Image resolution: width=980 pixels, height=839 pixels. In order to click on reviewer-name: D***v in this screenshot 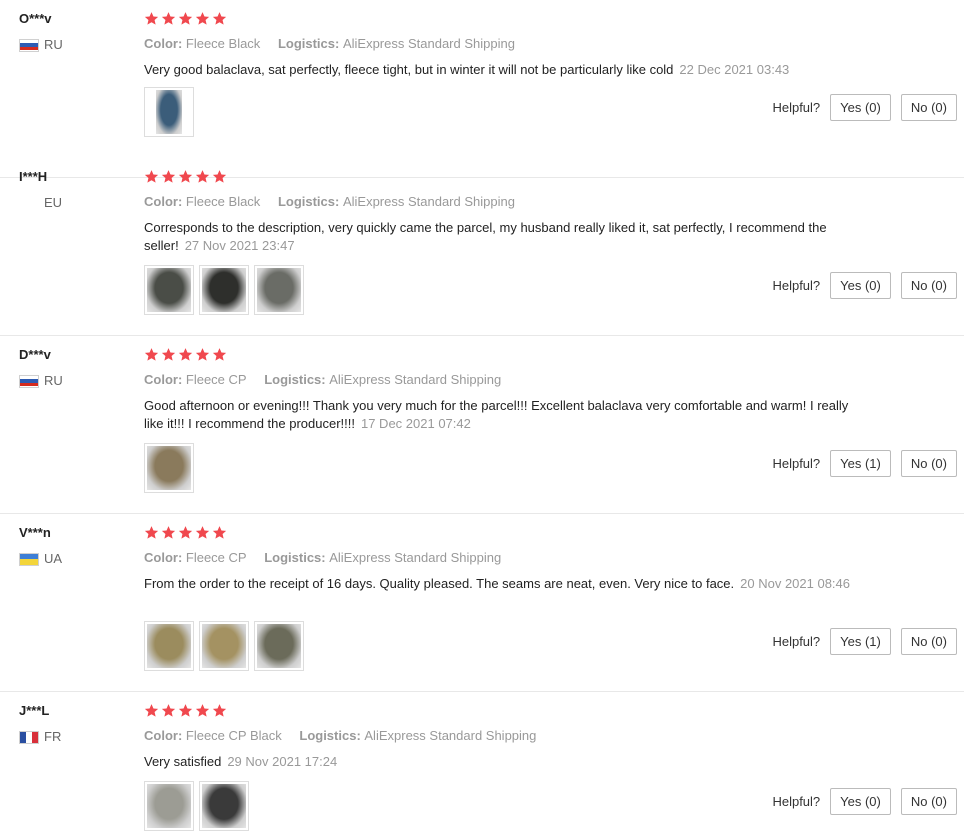, I will do `click(35, 354)`.